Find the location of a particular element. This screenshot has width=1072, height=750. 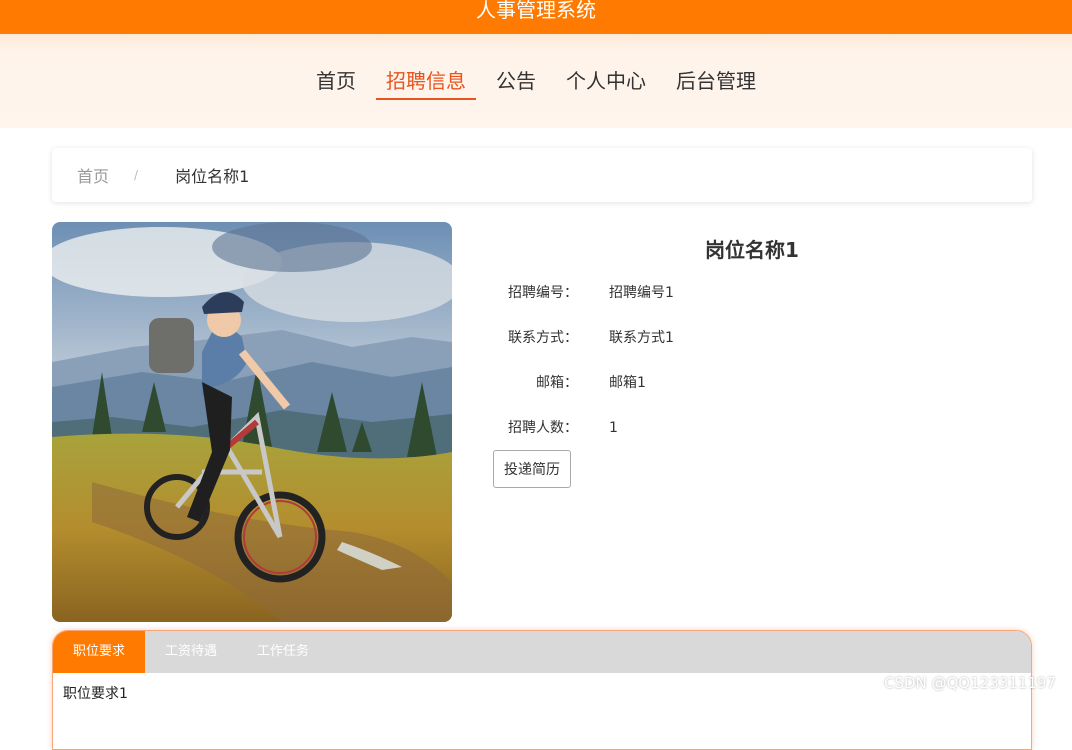

tab-bar: 职位要求 工资待遇 工作任务 is located at coordinates (542, 652).